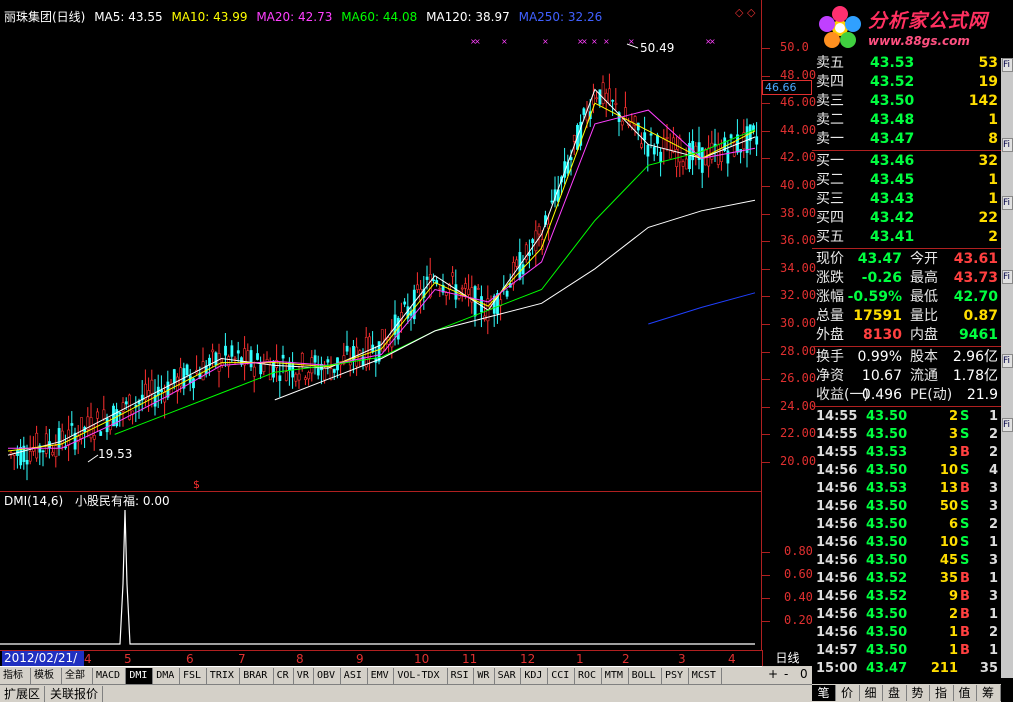  Describe the element at coordinates (675, 676) in the screenshot. I see `tab-psy: PSY` at that location.